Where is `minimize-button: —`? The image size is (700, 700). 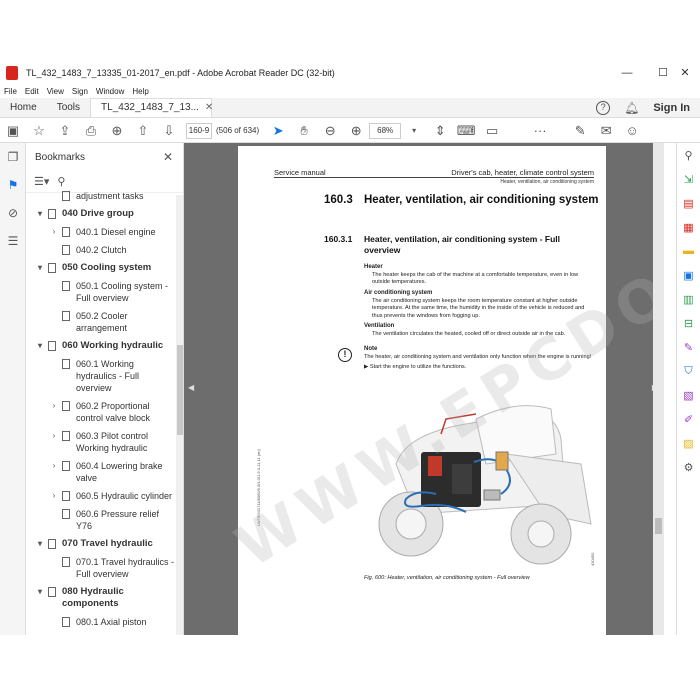
minimize-button: — is located at coordinates (627, 73).